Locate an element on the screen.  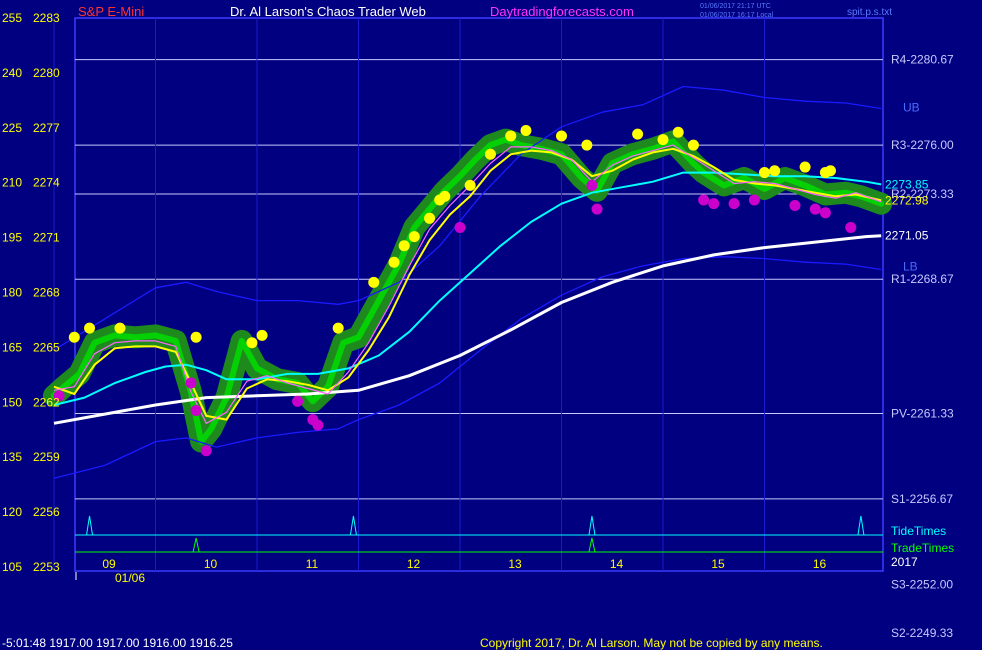
level-label-5: S1-2256.67 is located at coordinates (922, 499).